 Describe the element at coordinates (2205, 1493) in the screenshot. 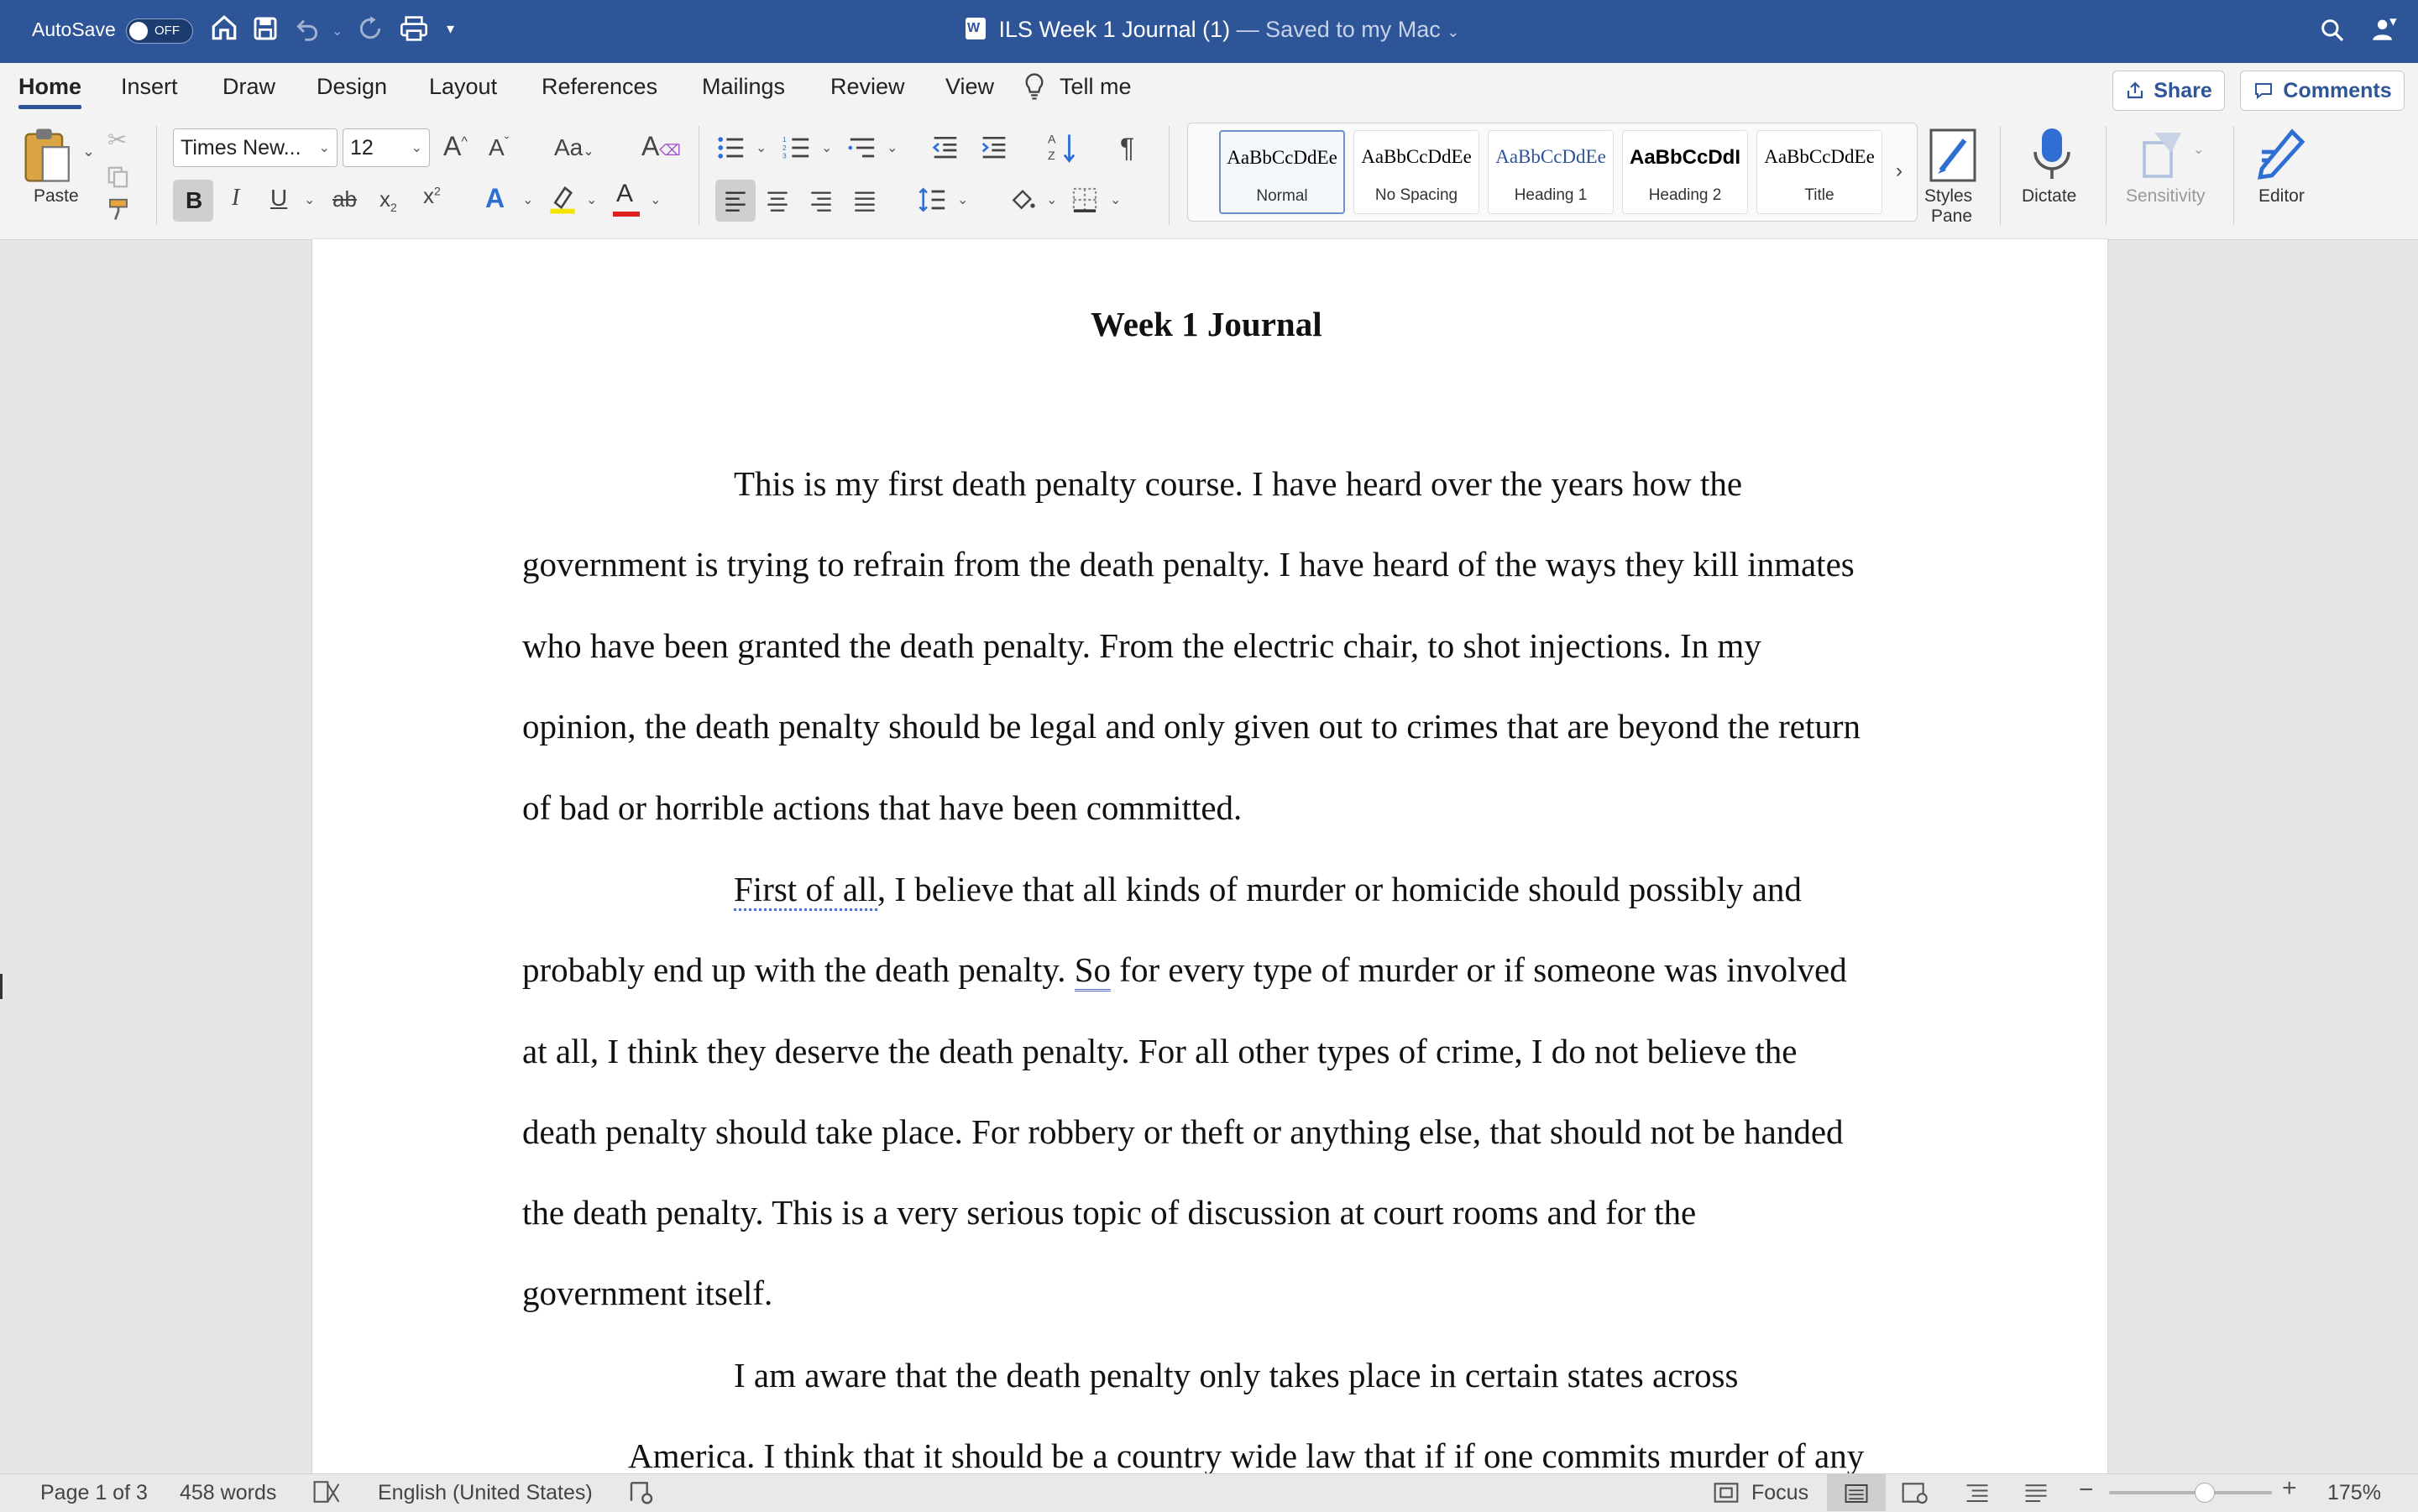

I see `zoom-slider-thumb` at that location.